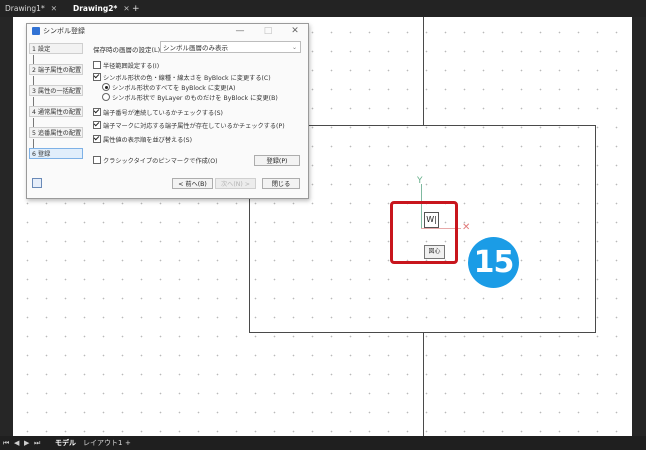 This screenshot has height=450, width=646. I want to click on tab-drawing2: Drawing2* ✕, so click(101, 9).